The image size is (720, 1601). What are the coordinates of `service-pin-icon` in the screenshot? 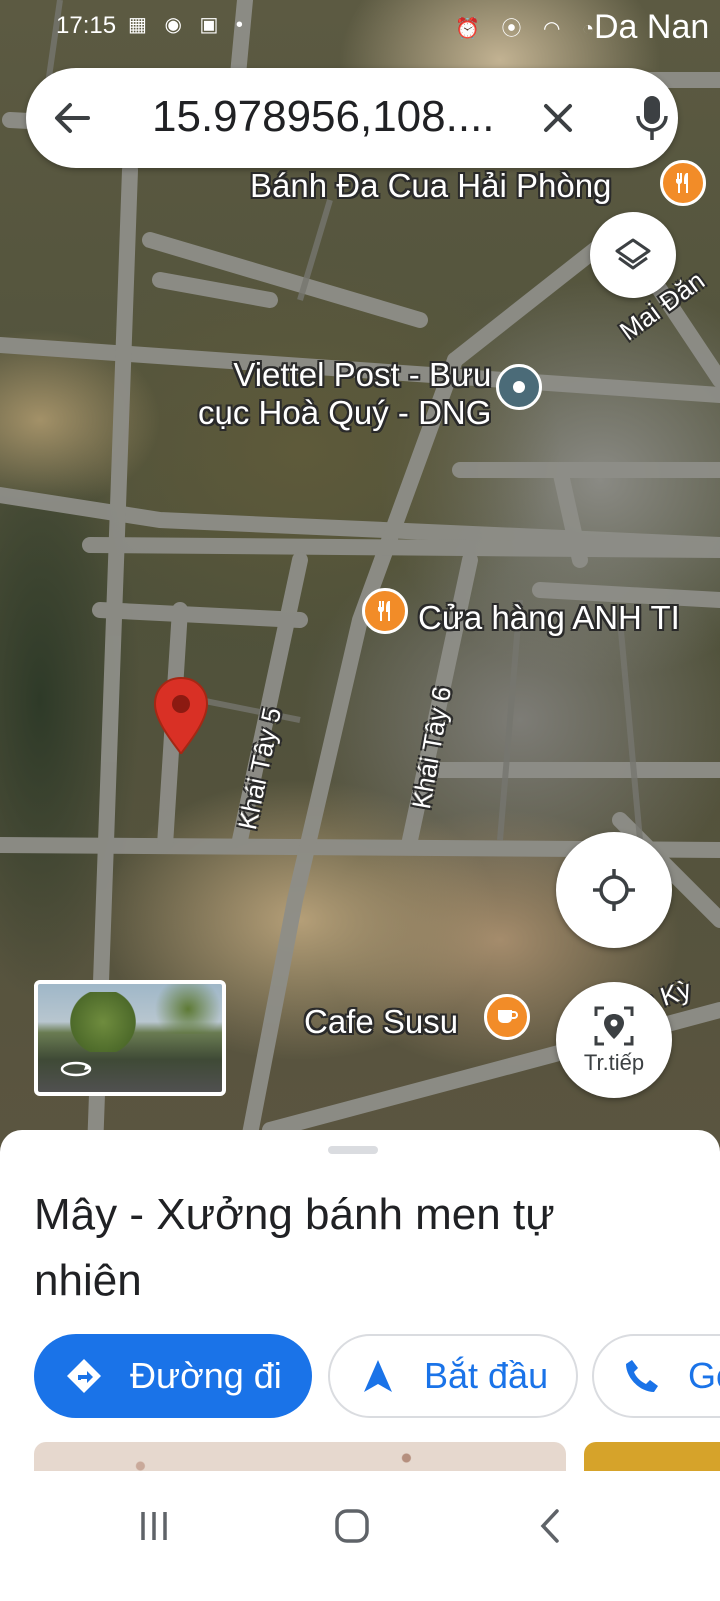 It's located at (519, 387).